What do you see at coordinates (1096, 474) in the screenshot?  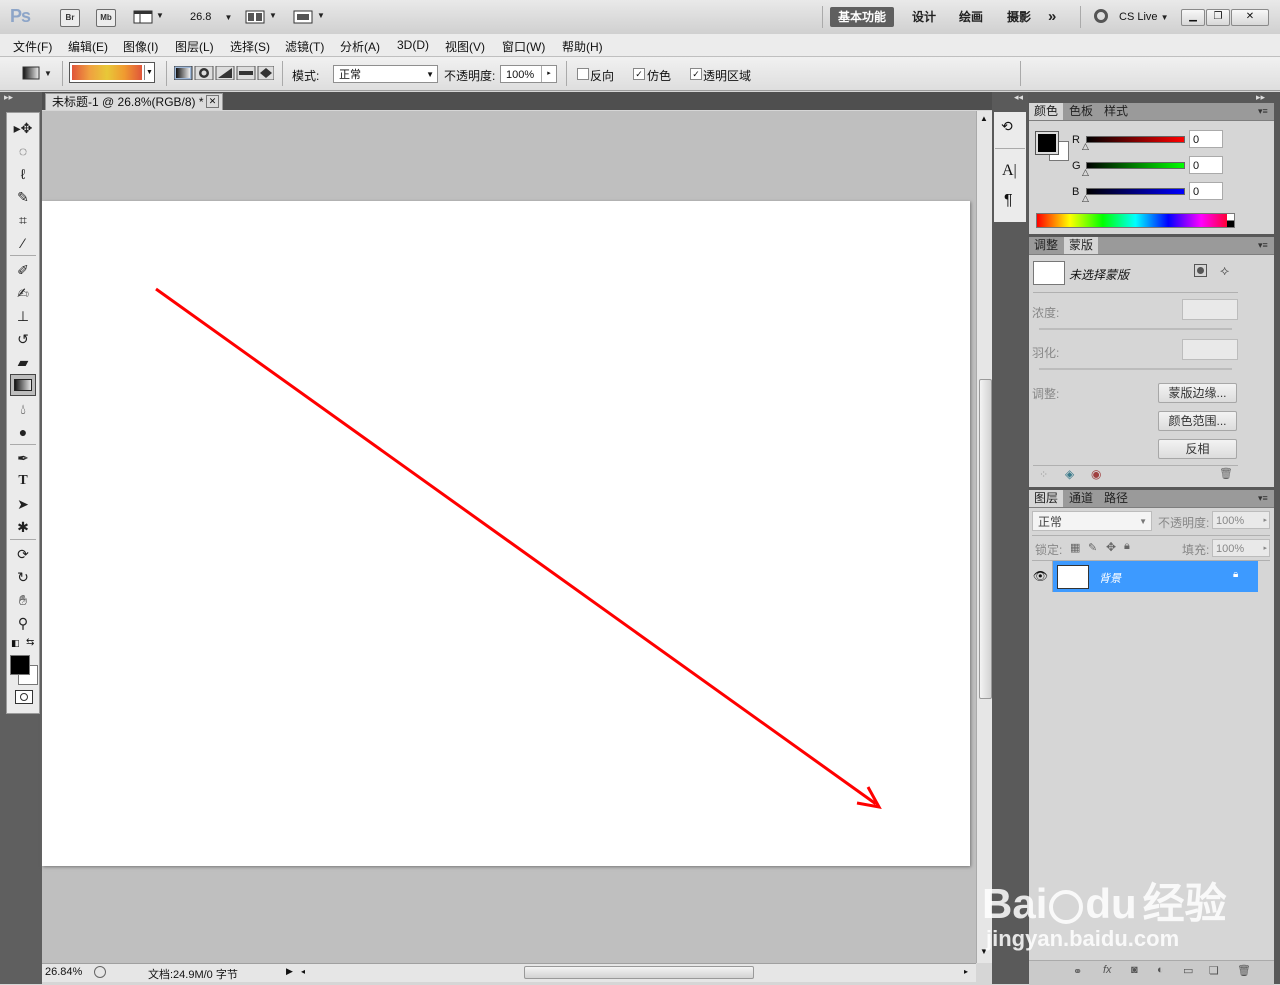 I see `disable-mask-icon: ◉` at bounding box center [1096, 474].